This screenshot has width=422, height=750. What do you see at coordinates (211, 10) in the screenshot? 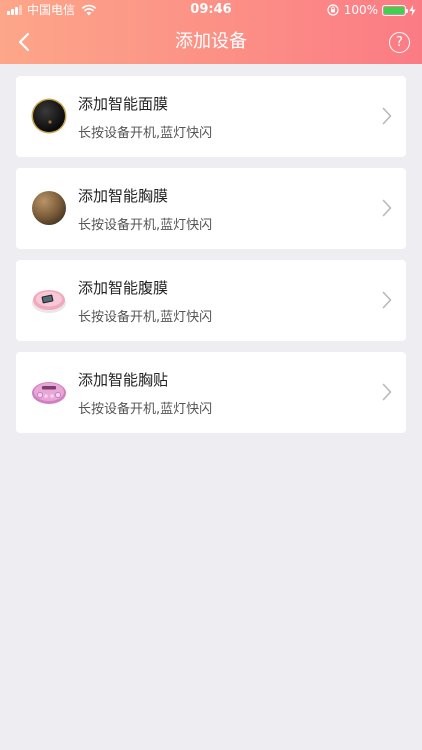
I see `status-bar: 中国电信 09:46 100%` at bounding box center [211, 10].